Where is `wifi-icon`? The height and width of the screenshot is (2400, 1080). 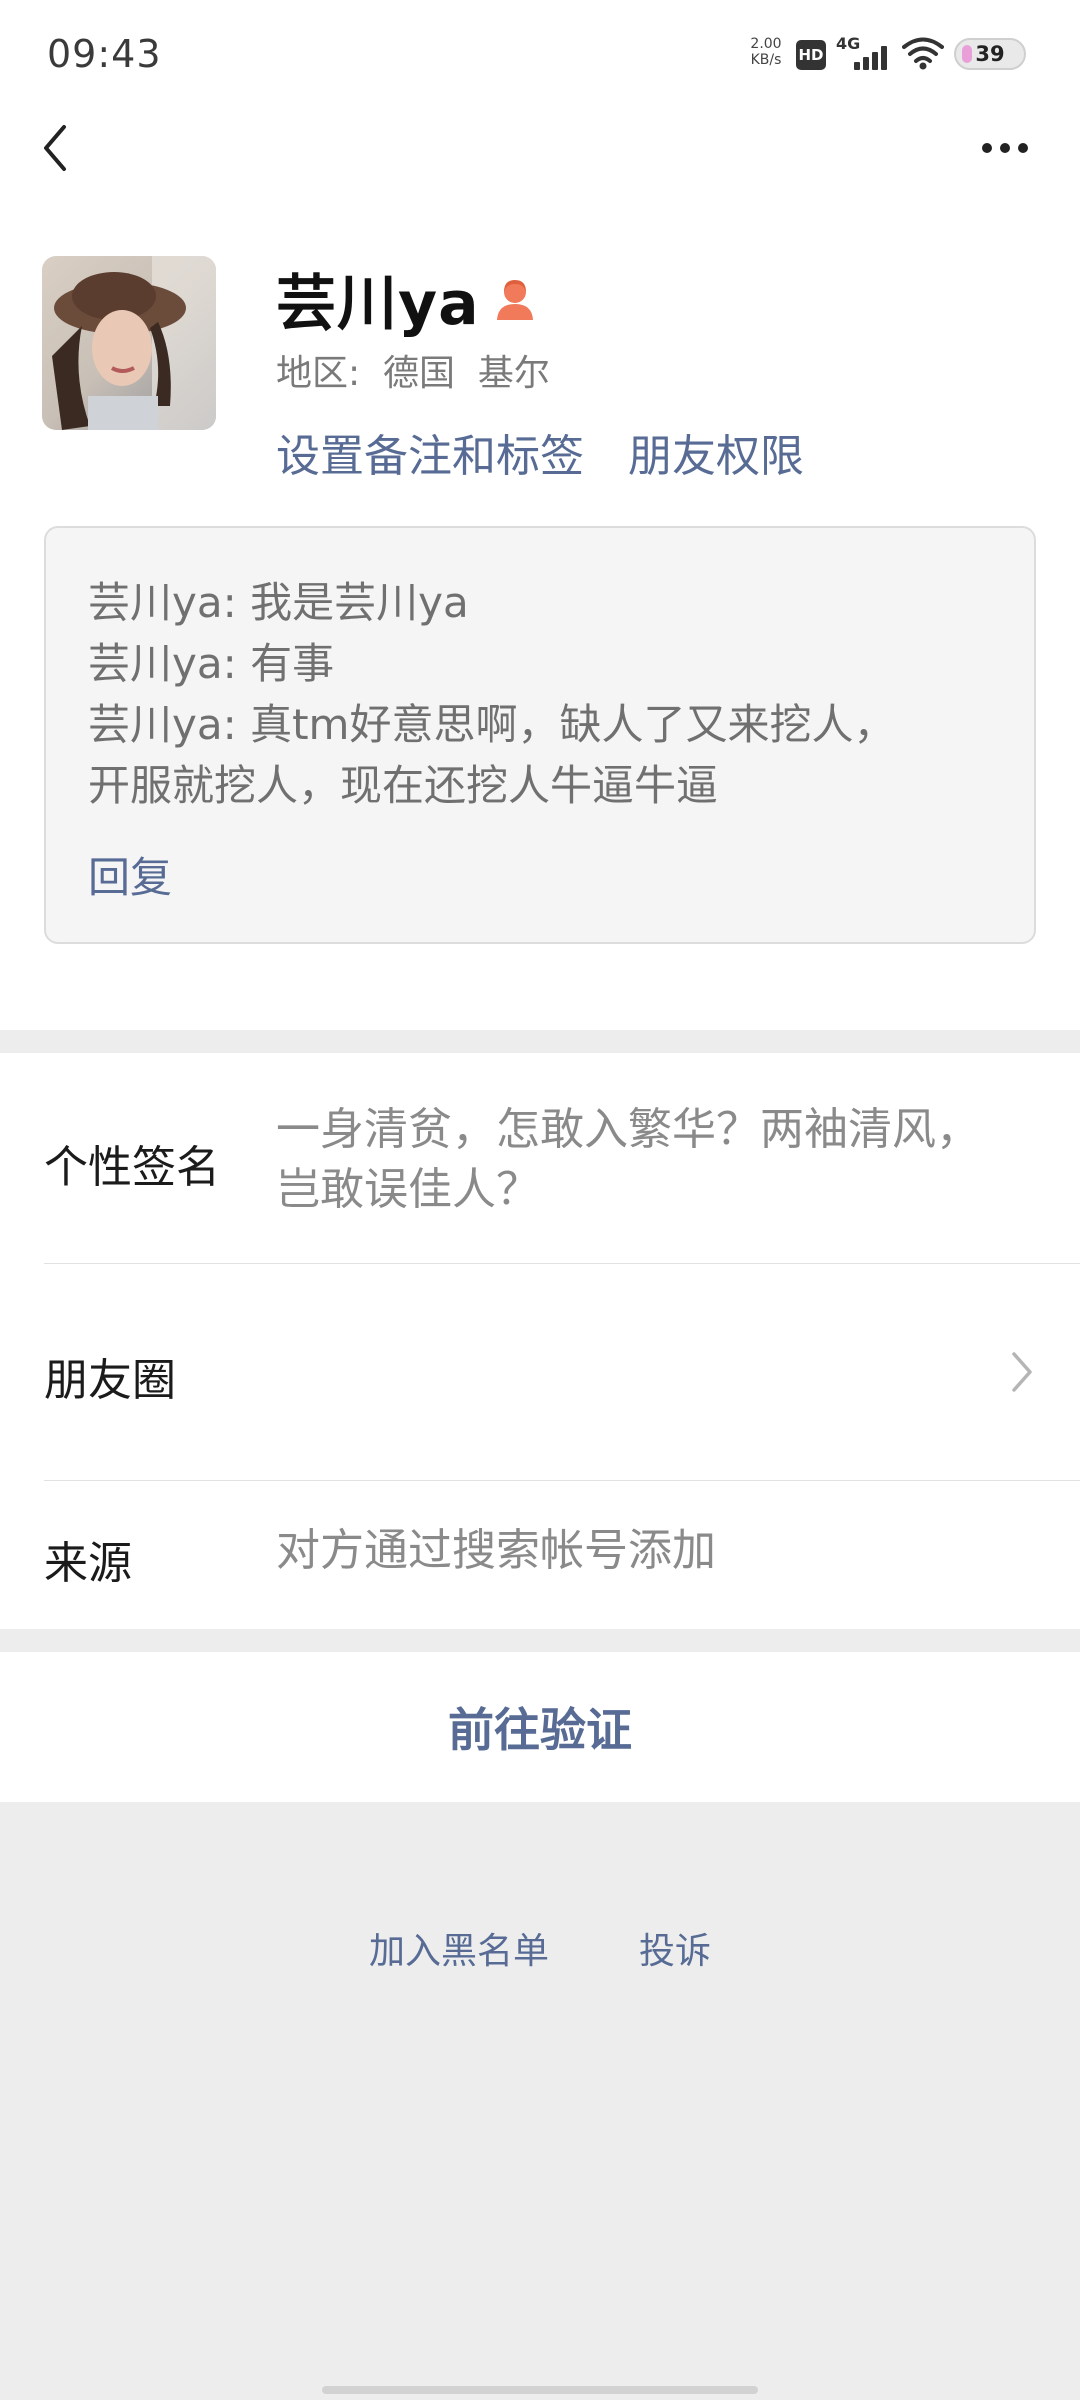 wifi-icon is located at coordinates (923, 53).